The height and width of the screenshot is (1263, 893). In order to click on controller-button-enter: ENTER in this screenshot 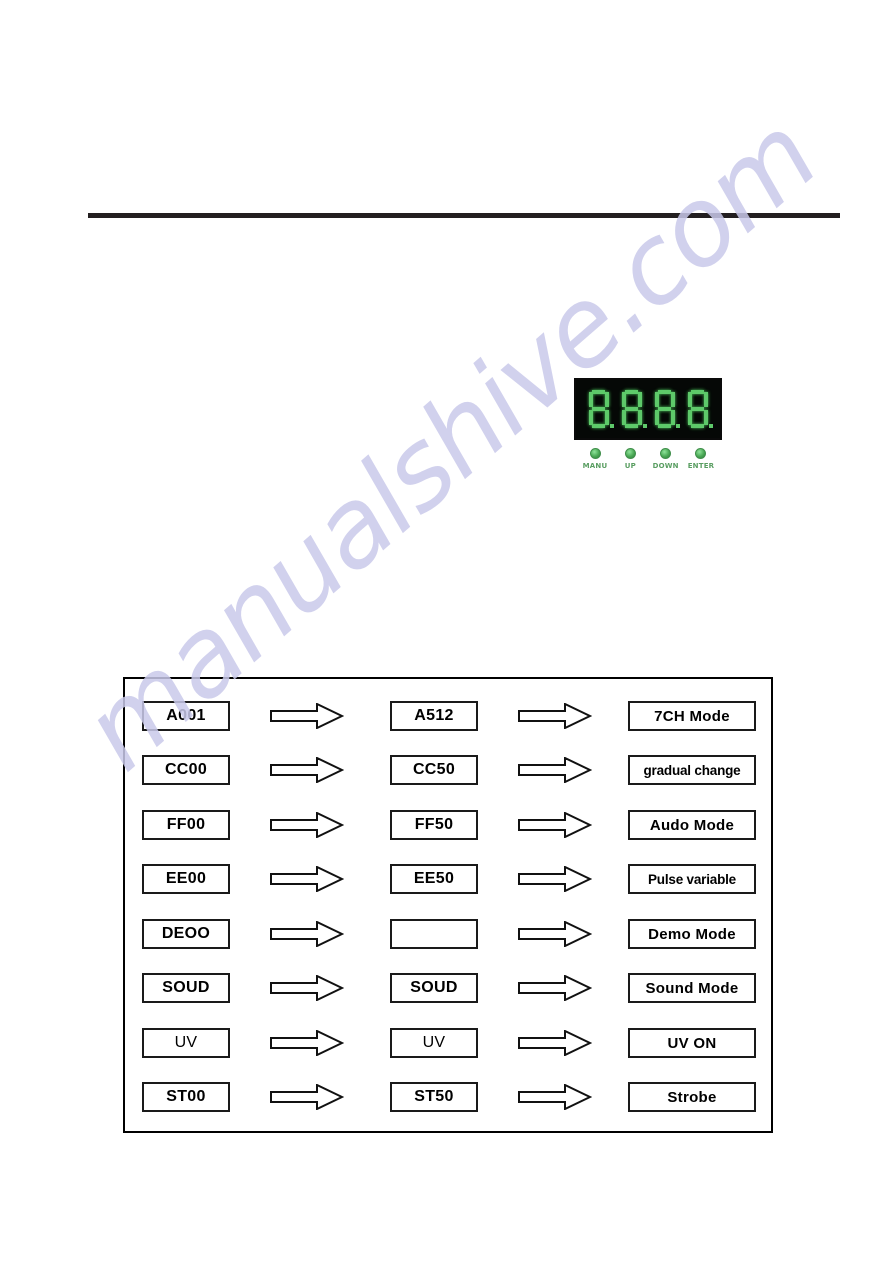, I will do `click(701, 459)`.